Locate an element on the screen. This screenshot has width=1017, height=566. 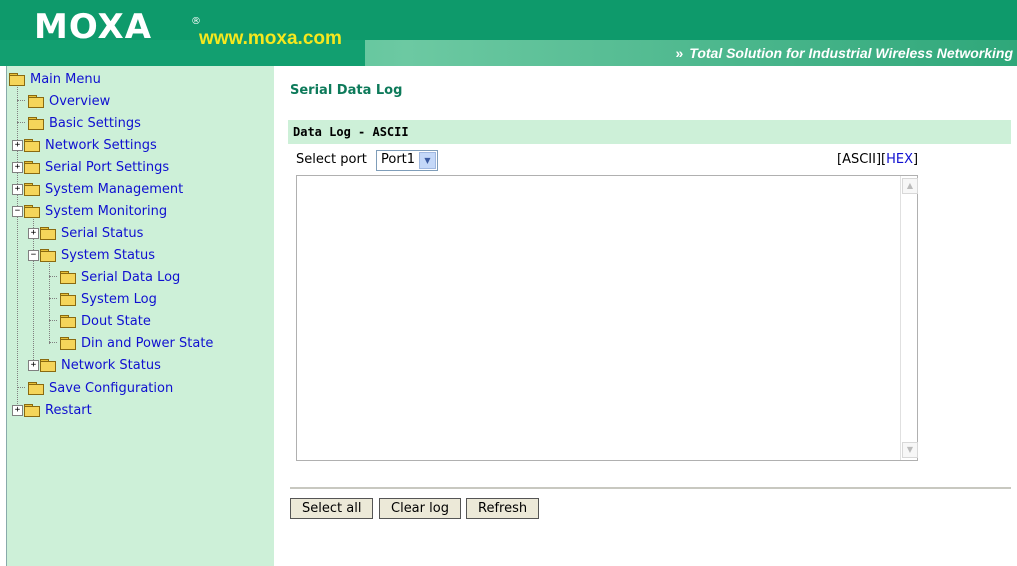
sidebar-item-save-configuration: Save Configuration is located at coordinates (95, 388).